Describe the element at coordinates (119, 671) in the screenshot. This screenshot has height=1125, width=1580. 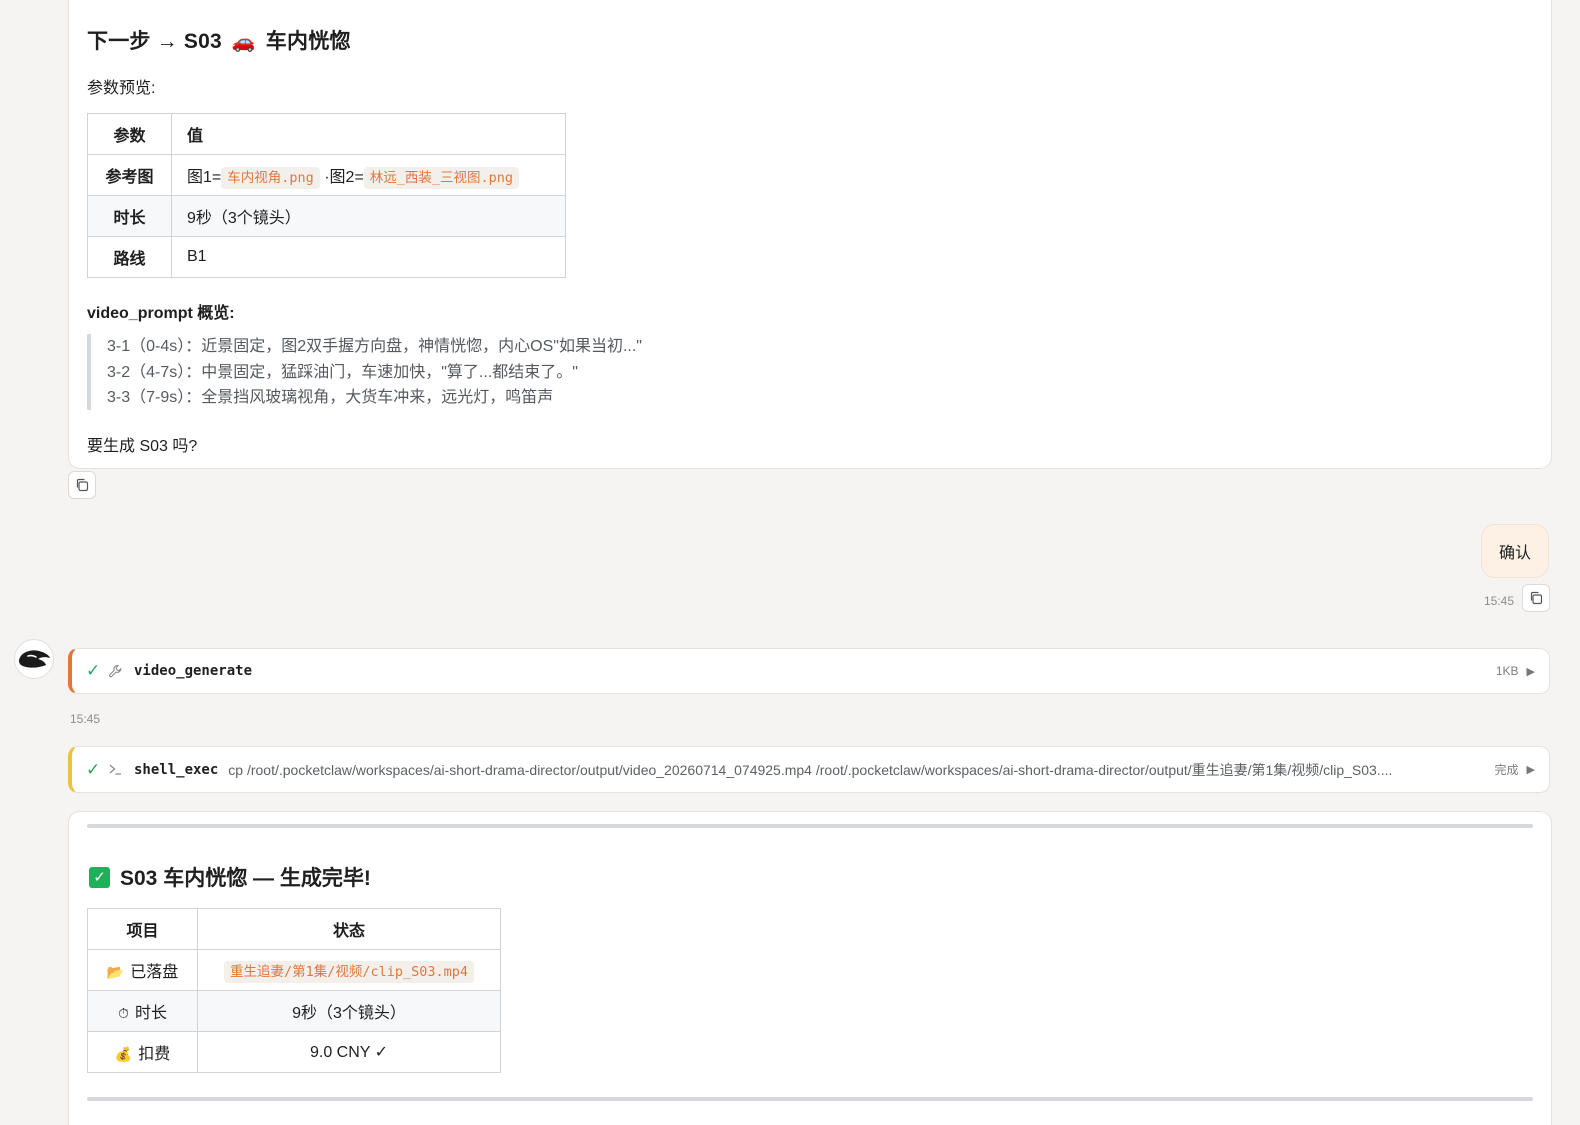
I see `wrench-icon` at that location.